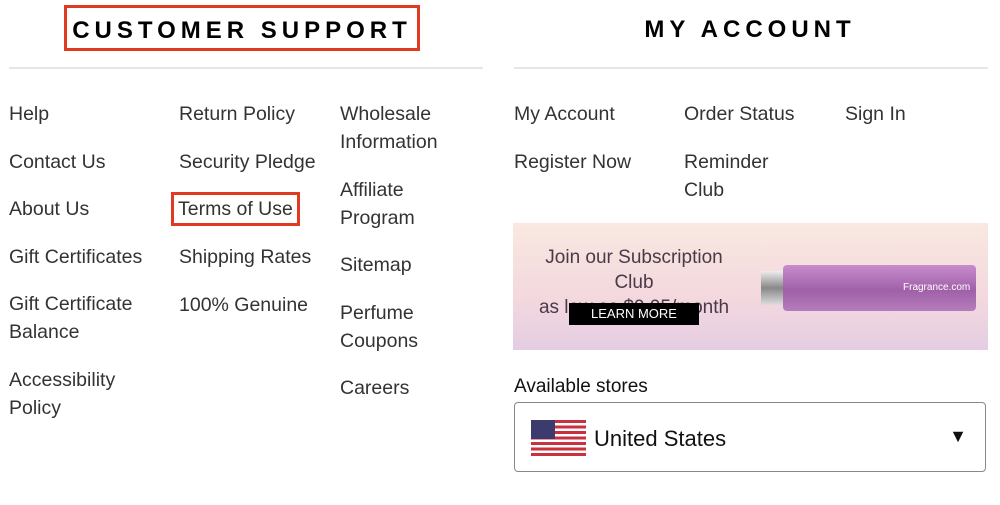 This screenshot has width=1000, height=505. I want to click on link-contact-us: Contact Us, so click(89, 162).